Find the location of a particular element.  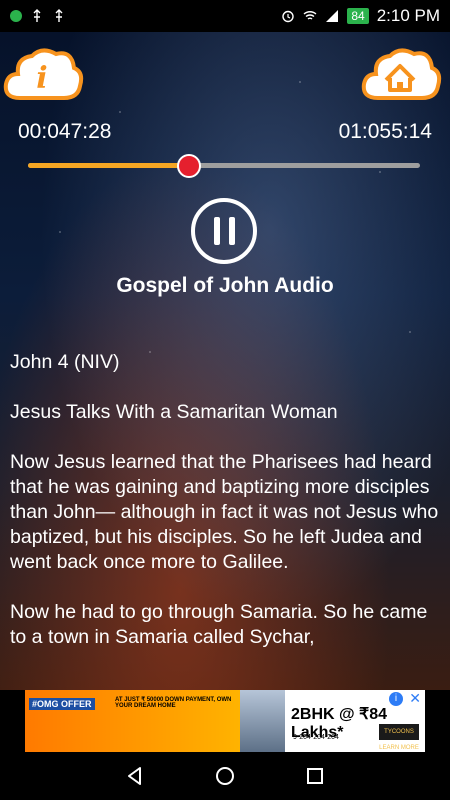

ad-learn-more-button: TYCOONS LEARN MORE is located at coordinates (399, 737).